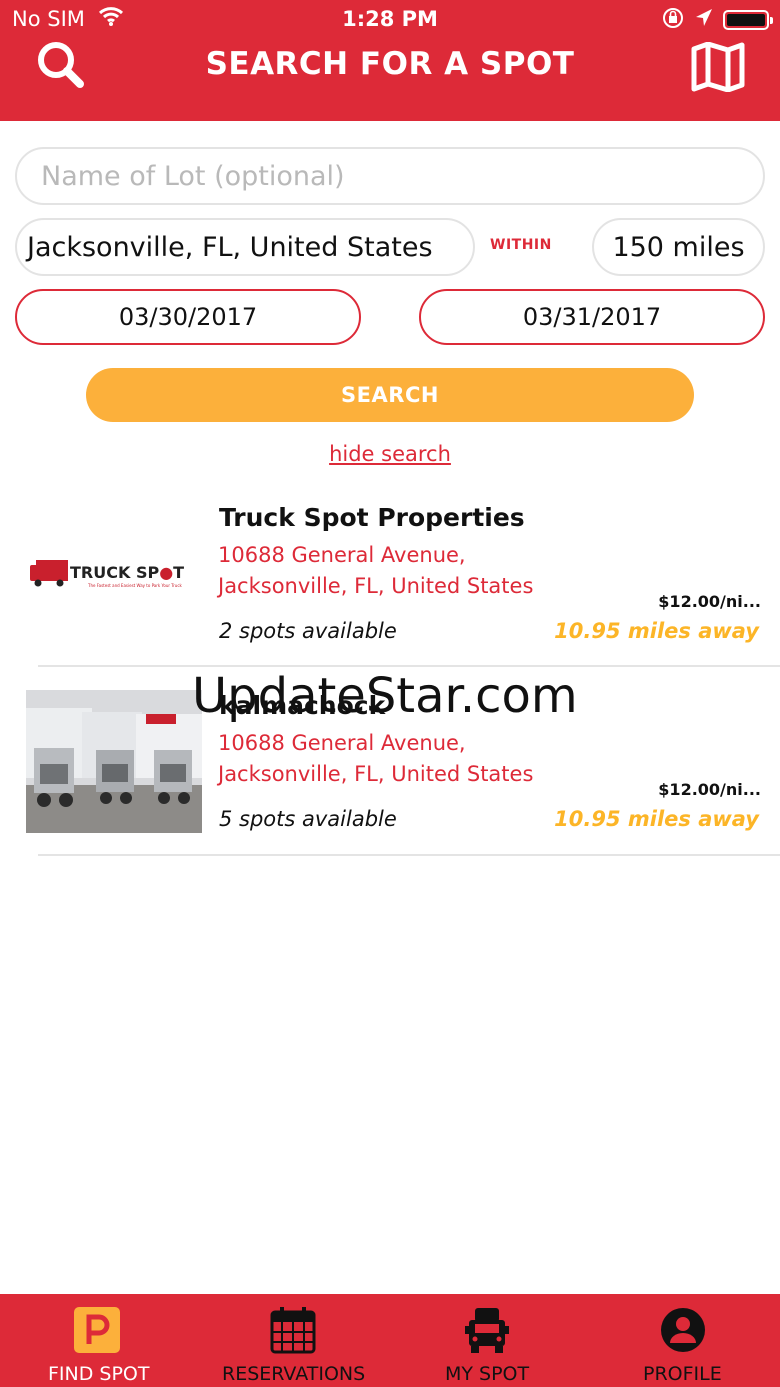 This screenshot has width=780, height=1387. What do you see at coordinates (385, 696) in the screenshot?
I see `watermark: UpdateStar.com` at bounding box center [385, 696].